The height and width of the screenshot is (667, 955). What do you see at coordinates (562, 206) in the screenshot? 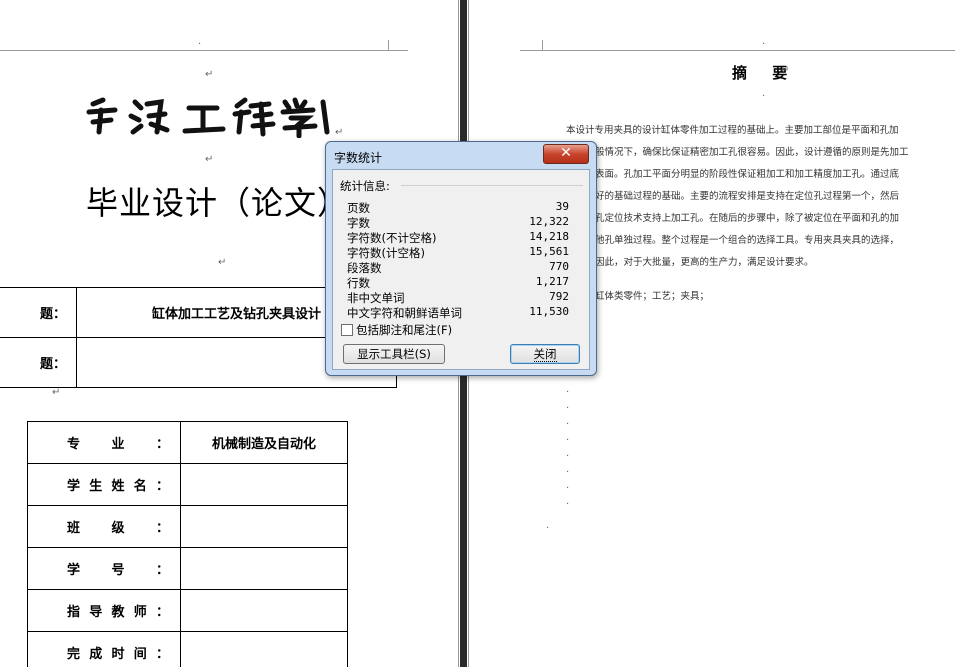
I see `stat-value: 39` at bounding box center [562, 206].